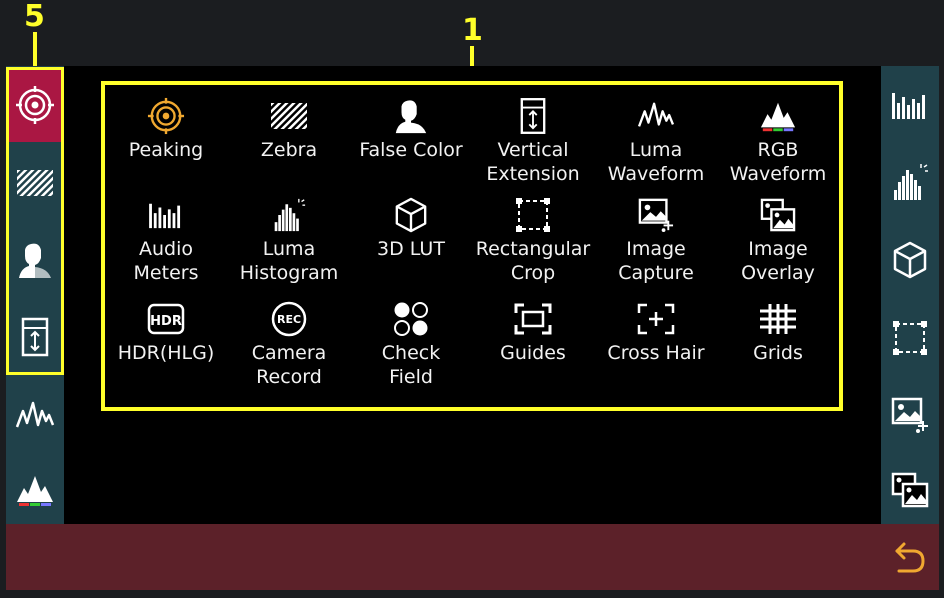 The height and width of the screenshot is (598, 944). I want to click on tool-label: Image Capture, so click(656, 261).